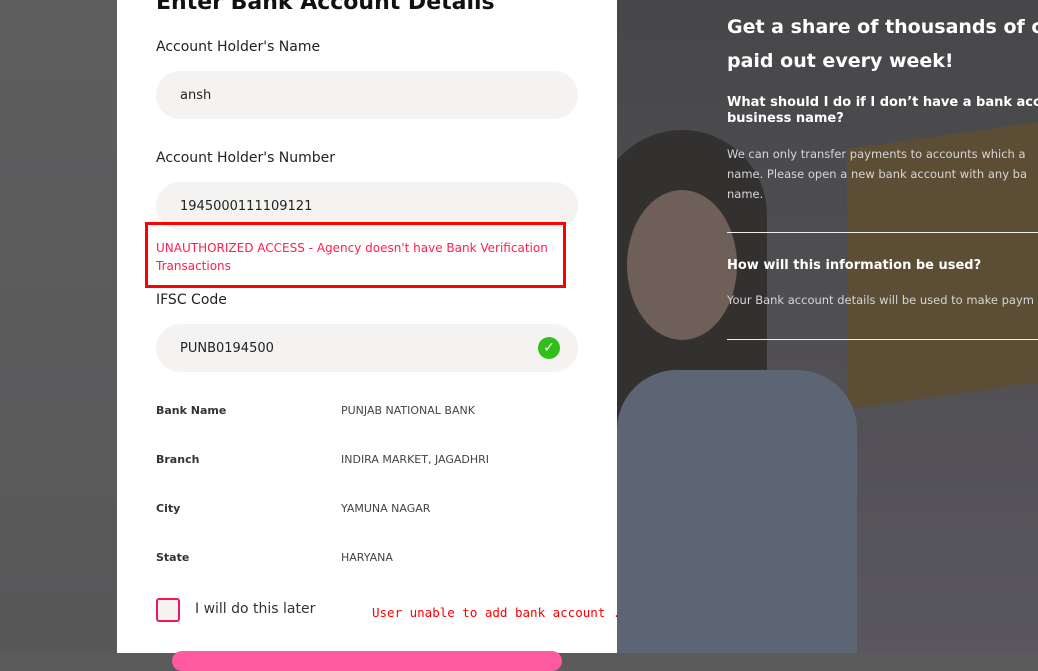  Describe the element at coordinates (173, 557) in the screenshot. I see `detail-key: State` at that location.